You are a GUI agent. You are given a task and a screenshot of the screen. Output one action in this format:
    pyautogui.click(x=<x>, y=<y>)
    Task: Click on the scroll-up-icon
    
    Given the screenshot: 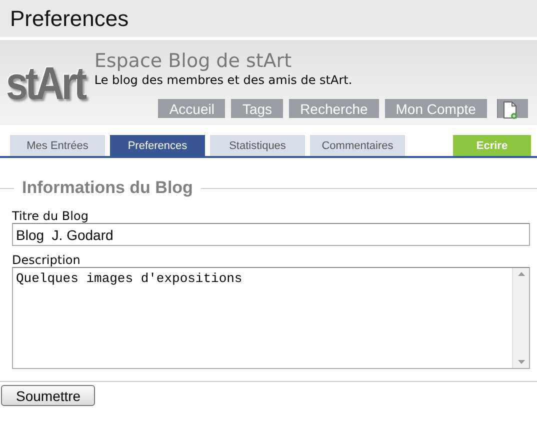 What is the action you would take?
    pyautogui.click(x=521, y=274)
    